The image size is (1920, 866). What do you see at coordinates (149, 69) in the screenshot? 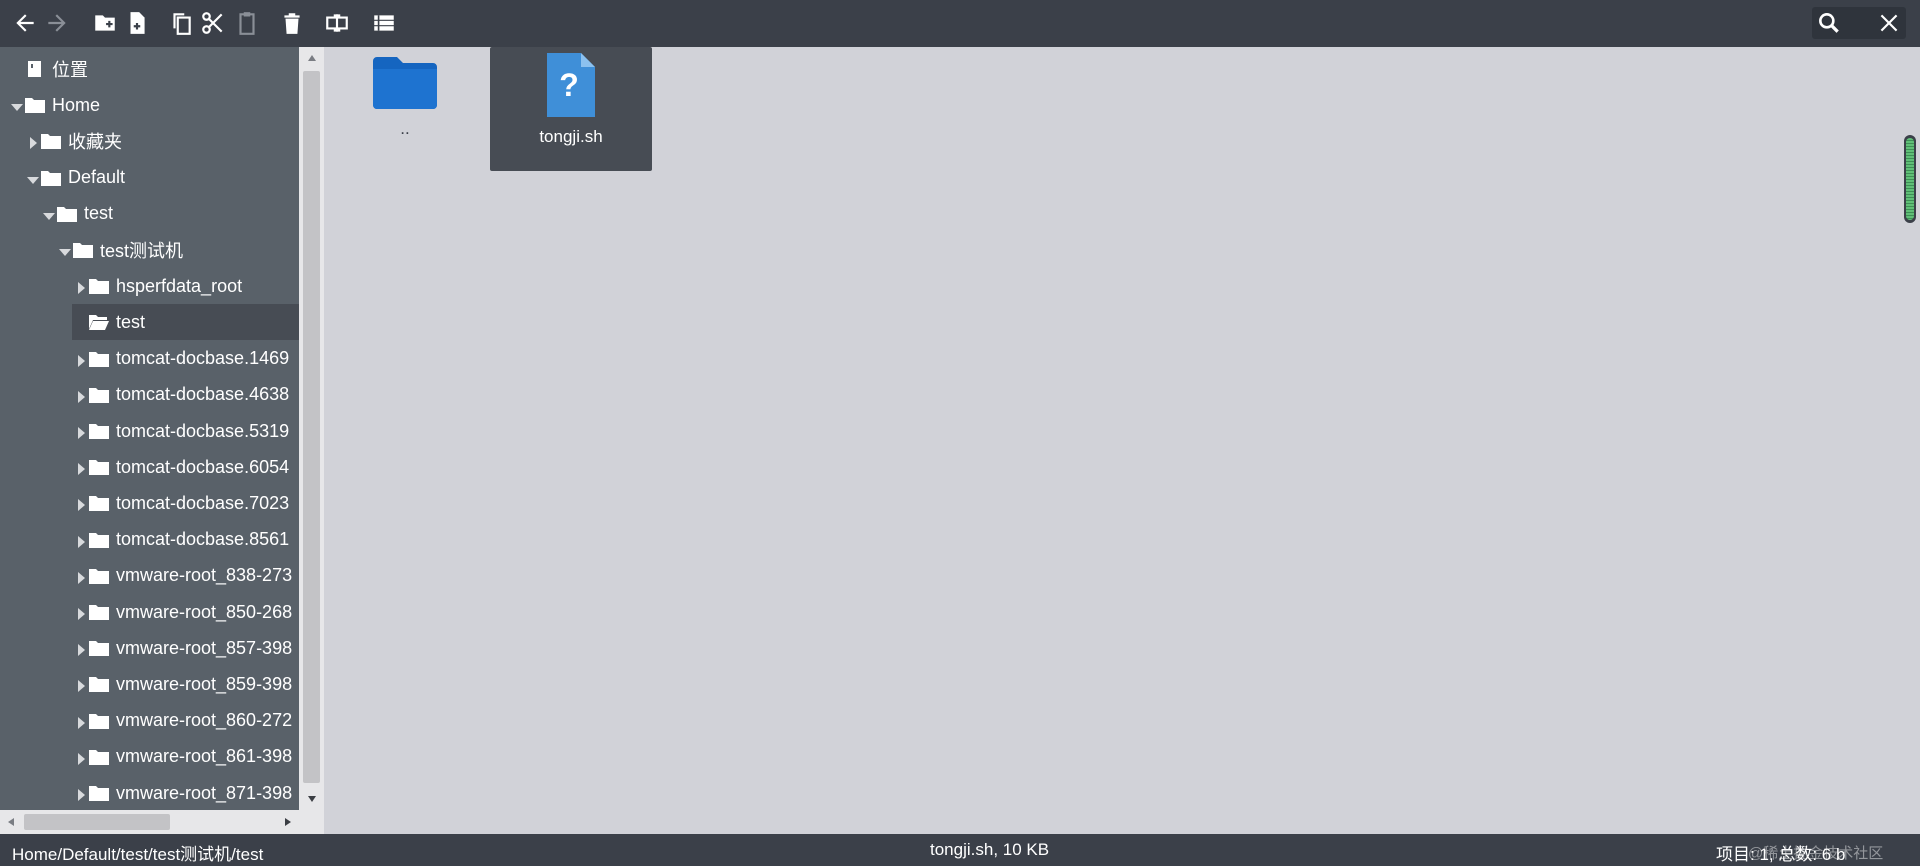
I see `tree-item: 位置` at bounding box center [149, 69].